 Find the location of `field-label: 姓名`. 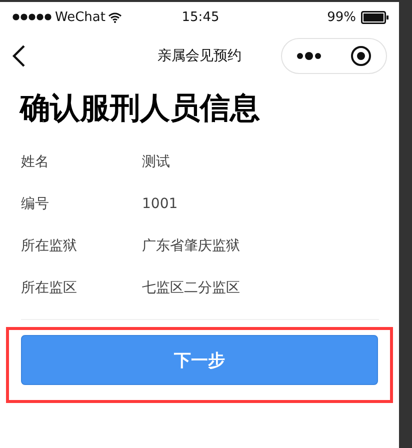

field-label: 姓名 is located at coordinates (35, 162).